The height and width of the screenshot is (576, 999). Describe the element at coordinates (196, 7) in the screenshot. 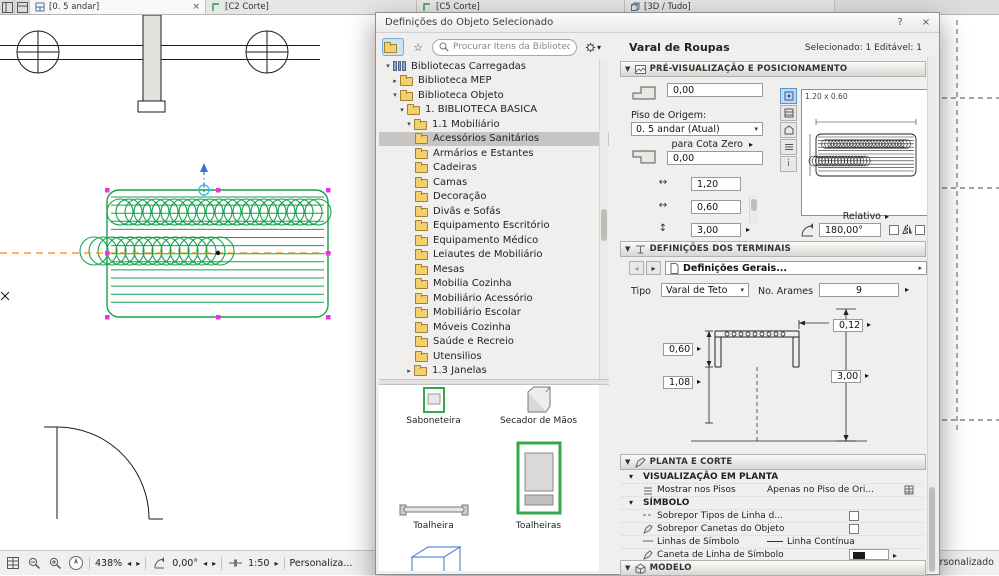

I see `tab-close-icon: ×` at that location.